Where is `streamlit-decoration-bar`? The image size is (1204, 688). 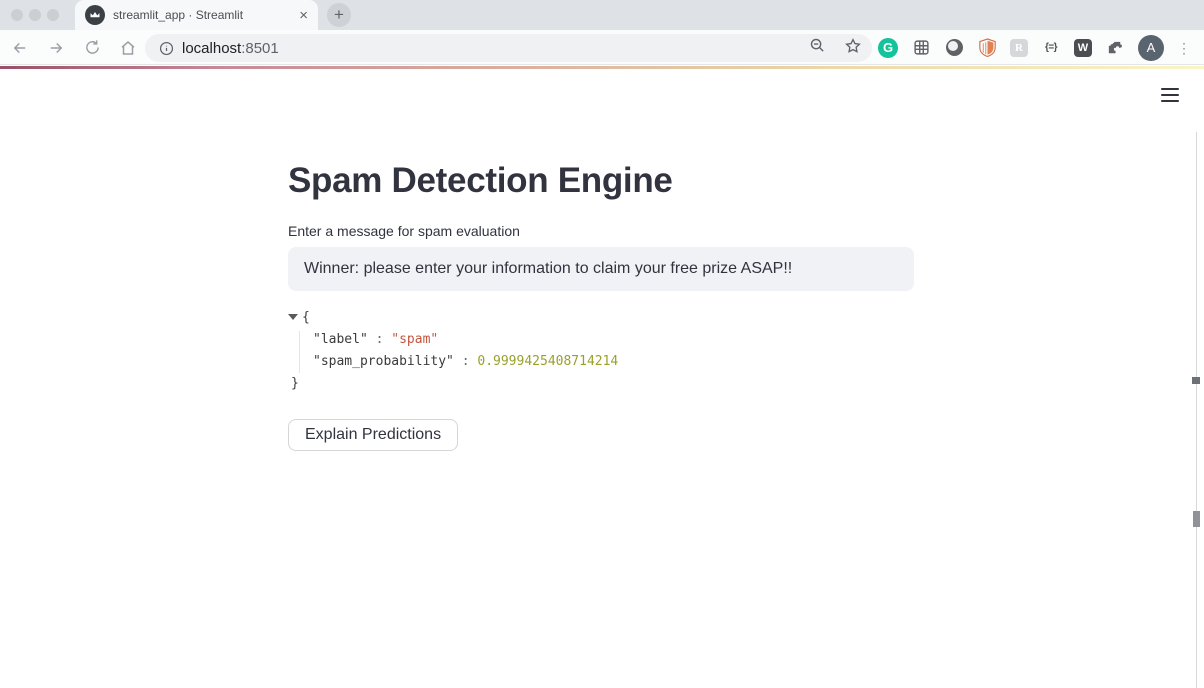
streamlit-decoration-bar is located at coordinates (602, 67).